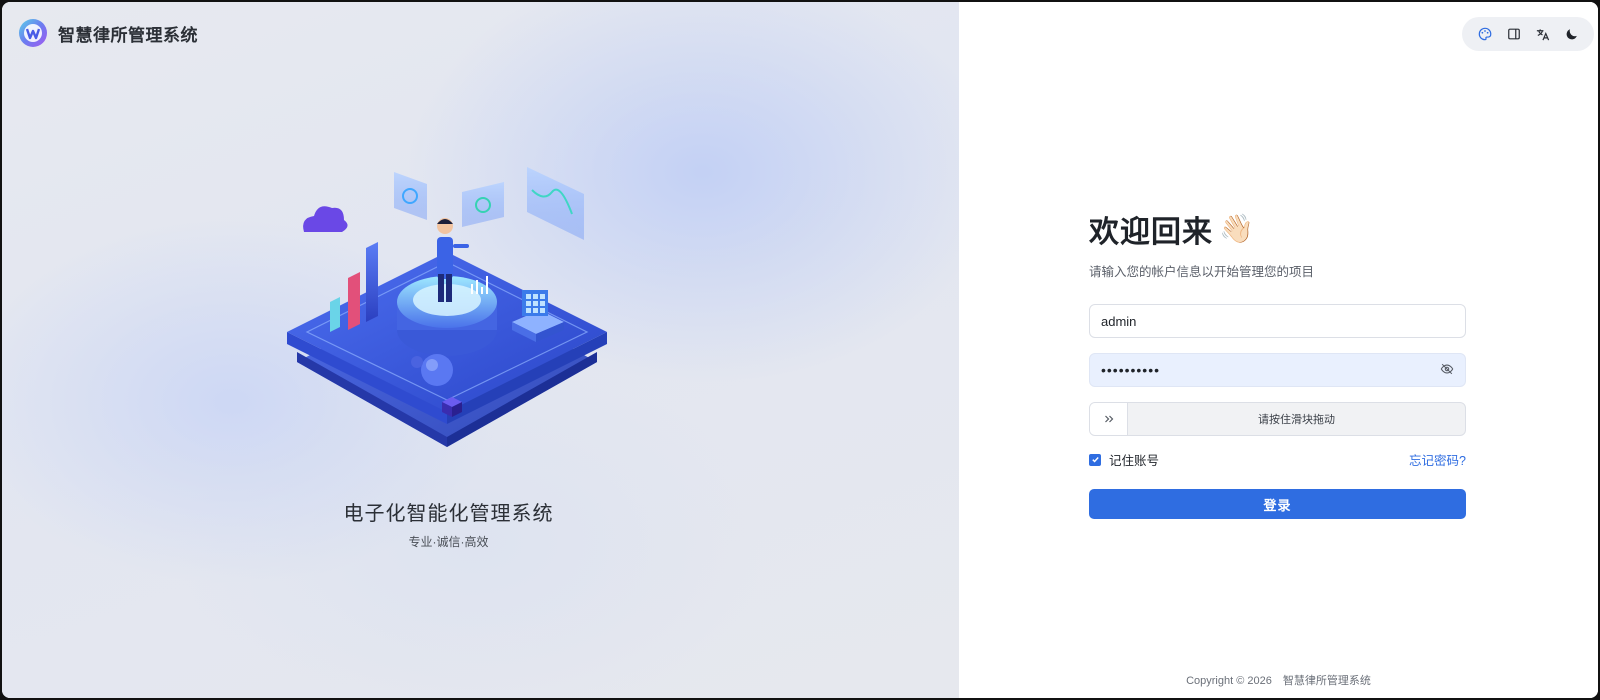 The image size is (1600, 700). I want to click on brand: 智慧律所管理系统, so click(108, 33).